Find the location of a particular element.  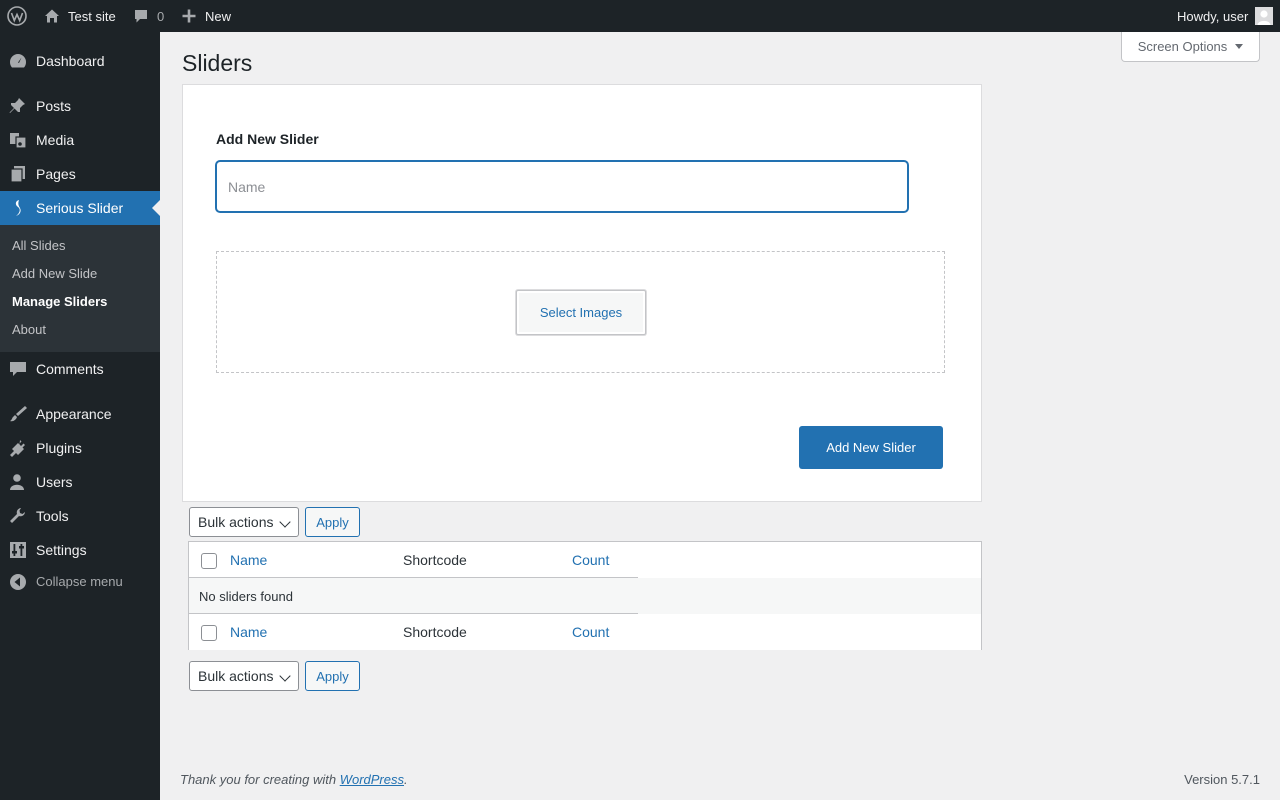

comments-link: 0 is located at coordinates (148, 16).